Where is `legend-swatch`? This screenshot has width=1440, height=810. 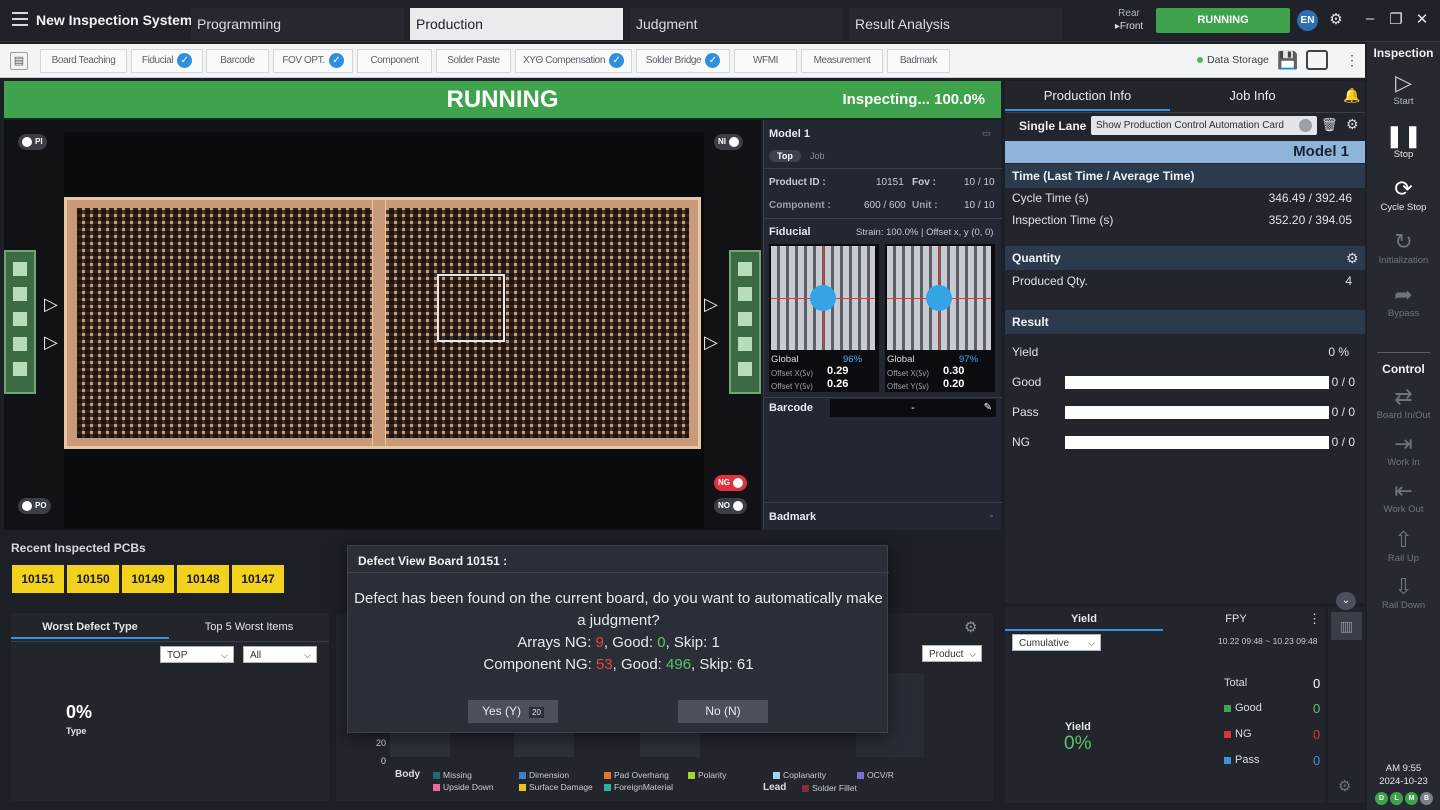 legend-swatch is located at coordinates (607, 788).